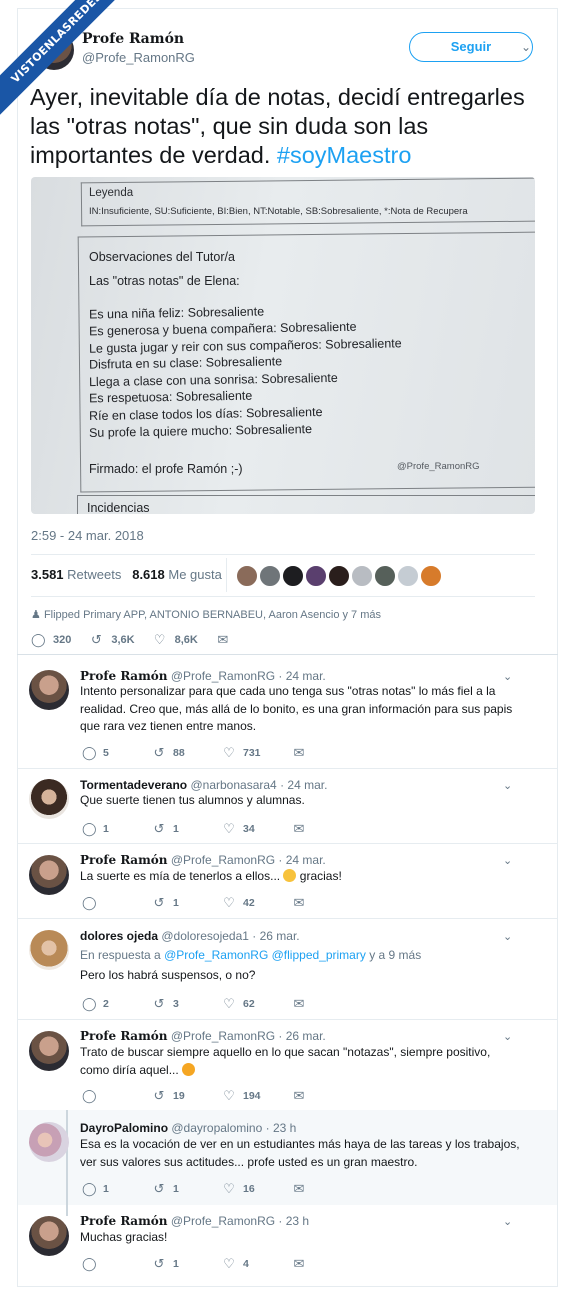  What do you see at coordinates (257, 753) in the screenshot?
I see `like-button: ♡ 731` at bounding box center [257, 753].